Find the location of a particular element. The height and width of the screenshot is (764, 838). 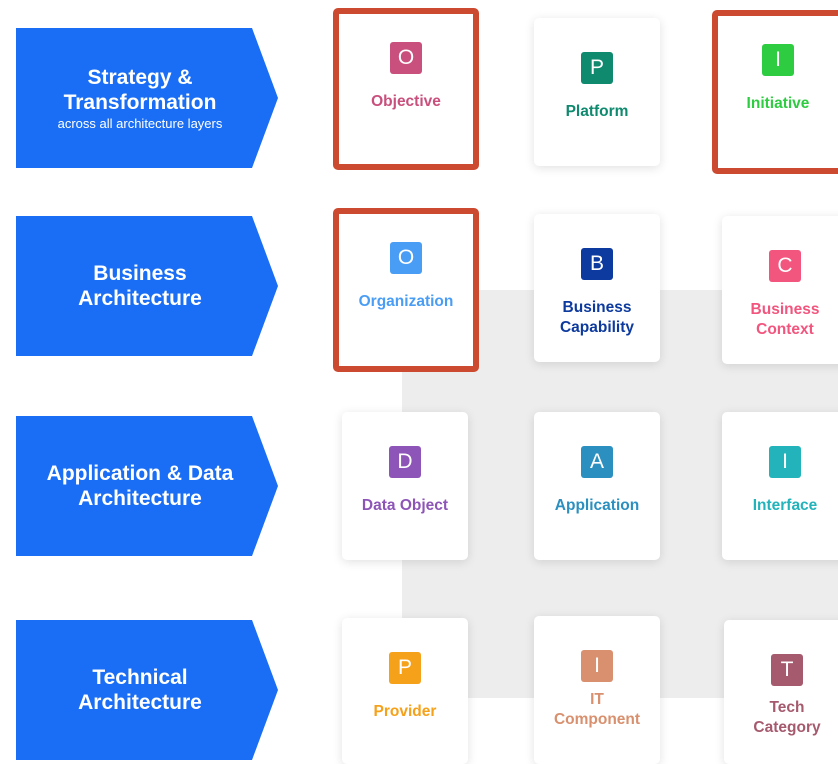

card-label: Application is located at coordinates (597, 505).